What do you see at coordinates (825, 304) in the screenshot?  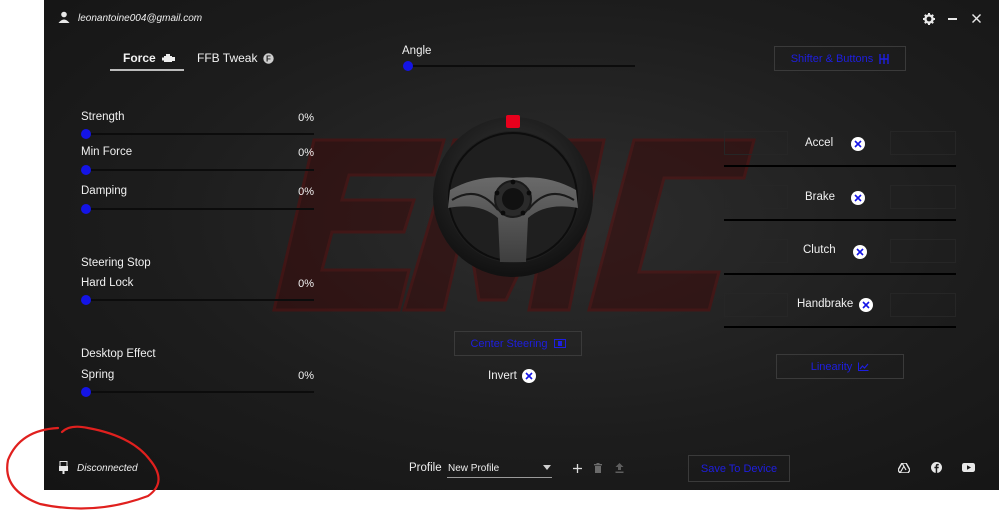 I see `handbrake-label: Handbrake` at bounding box center [825, 304].